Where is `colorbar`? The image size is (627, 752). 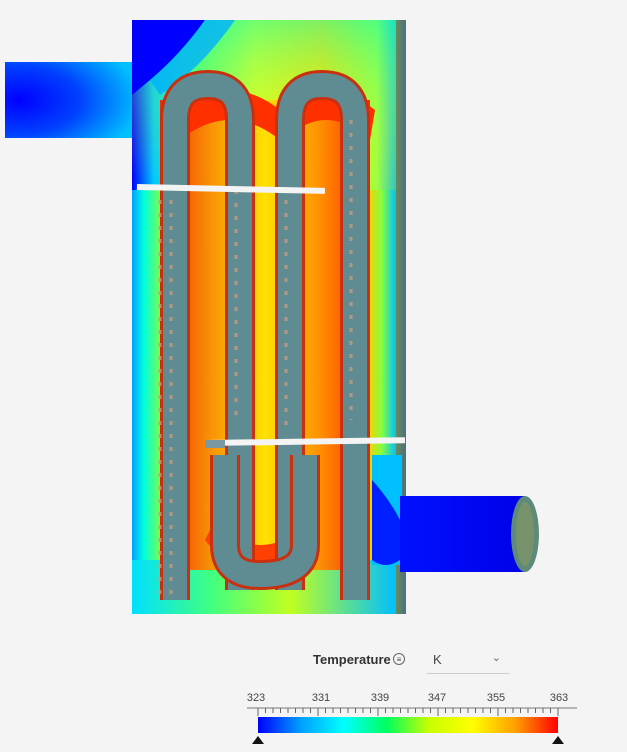 colorbar is located at coordinates (412, 723).